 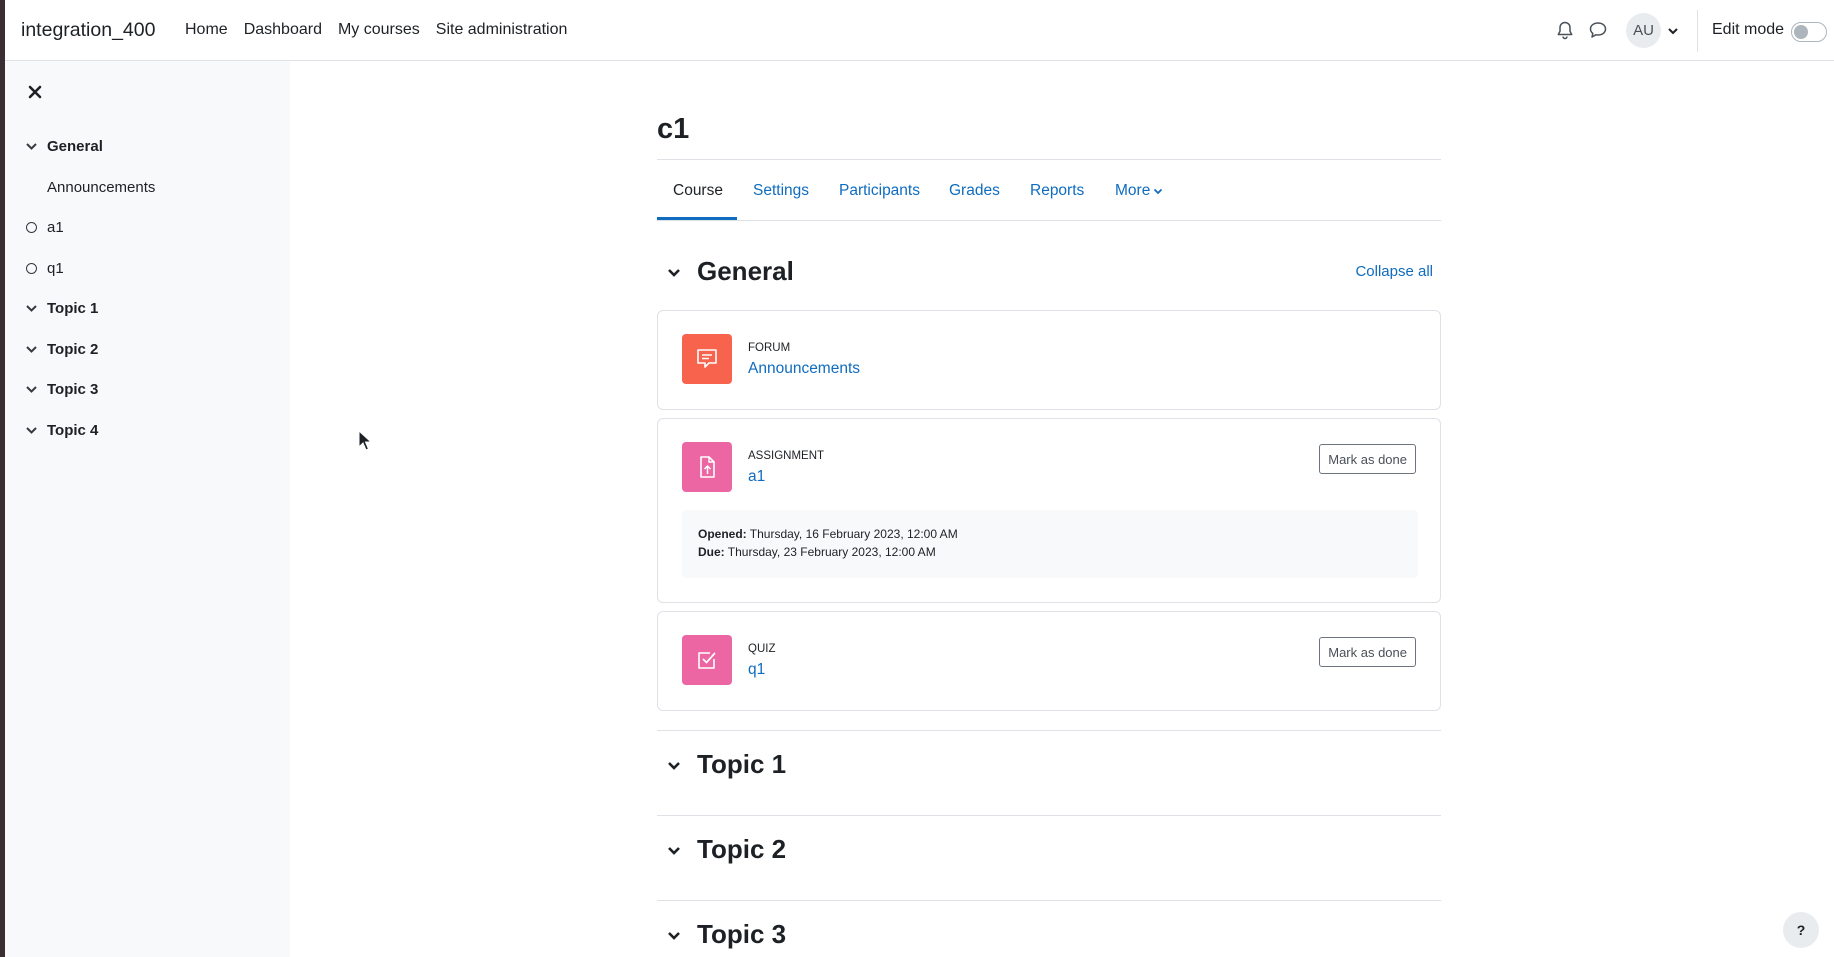 I want to click on drawer-item-label: Topic 4, so click(x=73, y=430).